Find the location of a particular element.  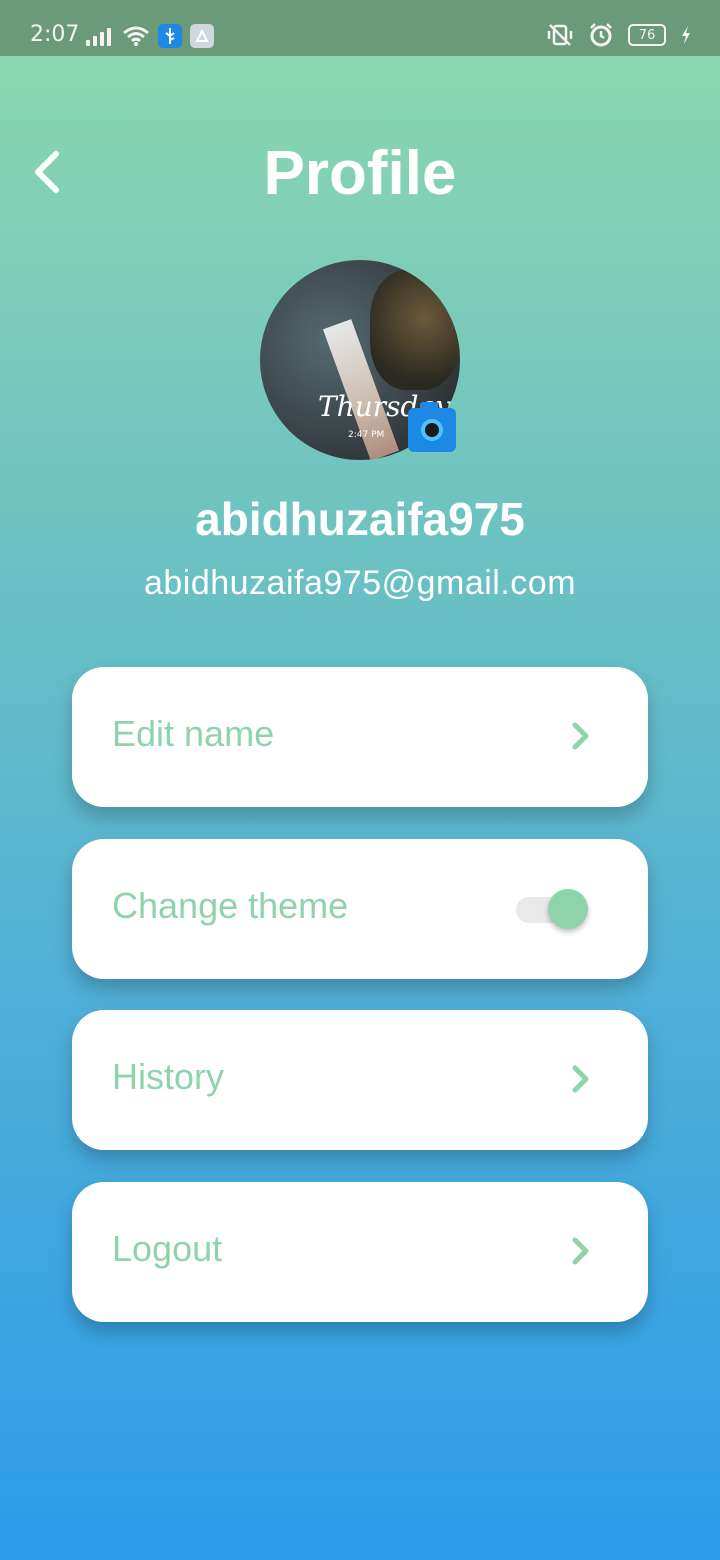

status-right-icons: 76 is located at coordinates (619, 35).